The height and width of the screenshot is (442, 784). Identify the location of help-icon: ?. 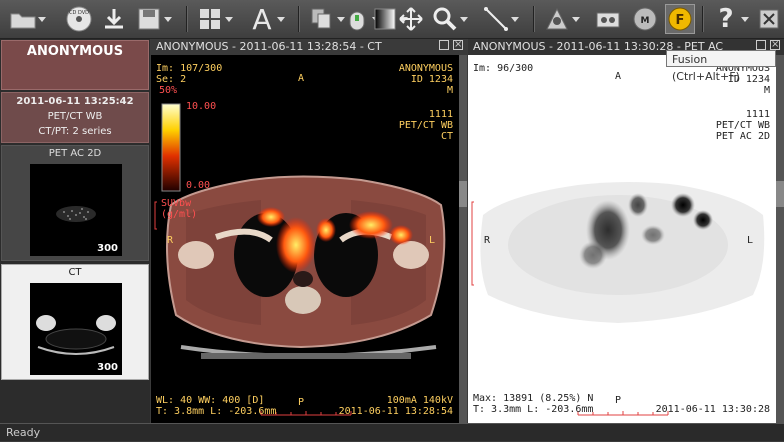
(730, 19).